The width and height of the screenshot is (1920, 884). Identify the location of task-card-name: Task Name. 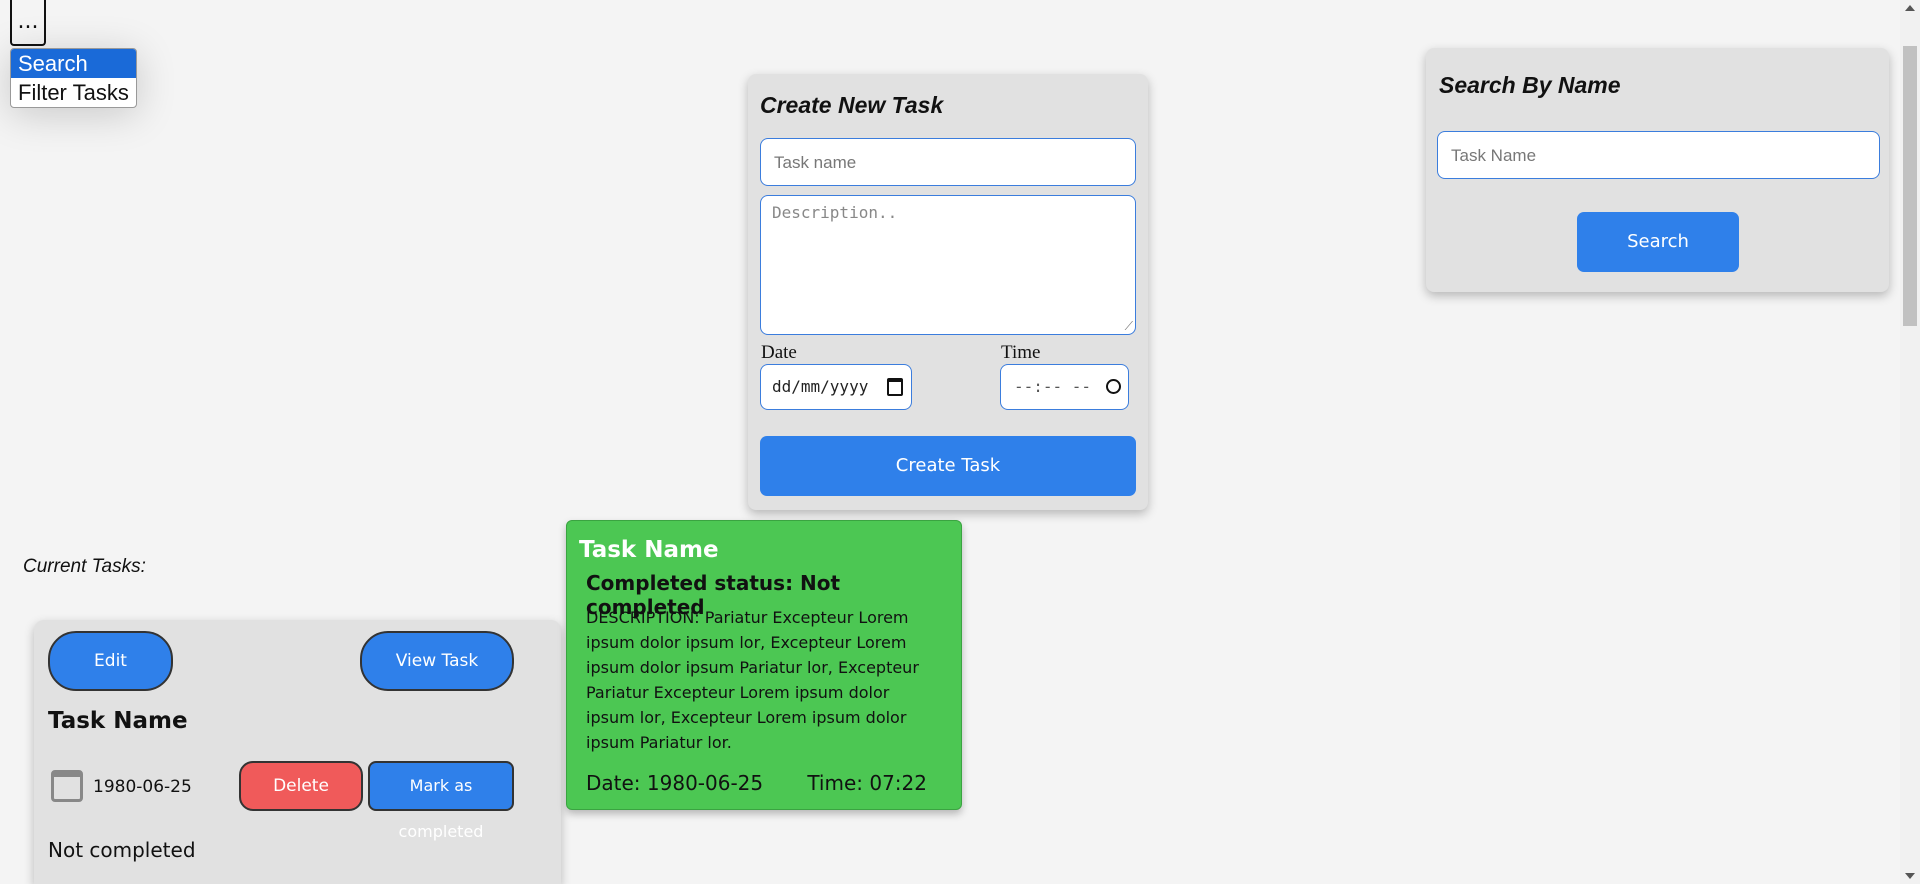
(118, 721).